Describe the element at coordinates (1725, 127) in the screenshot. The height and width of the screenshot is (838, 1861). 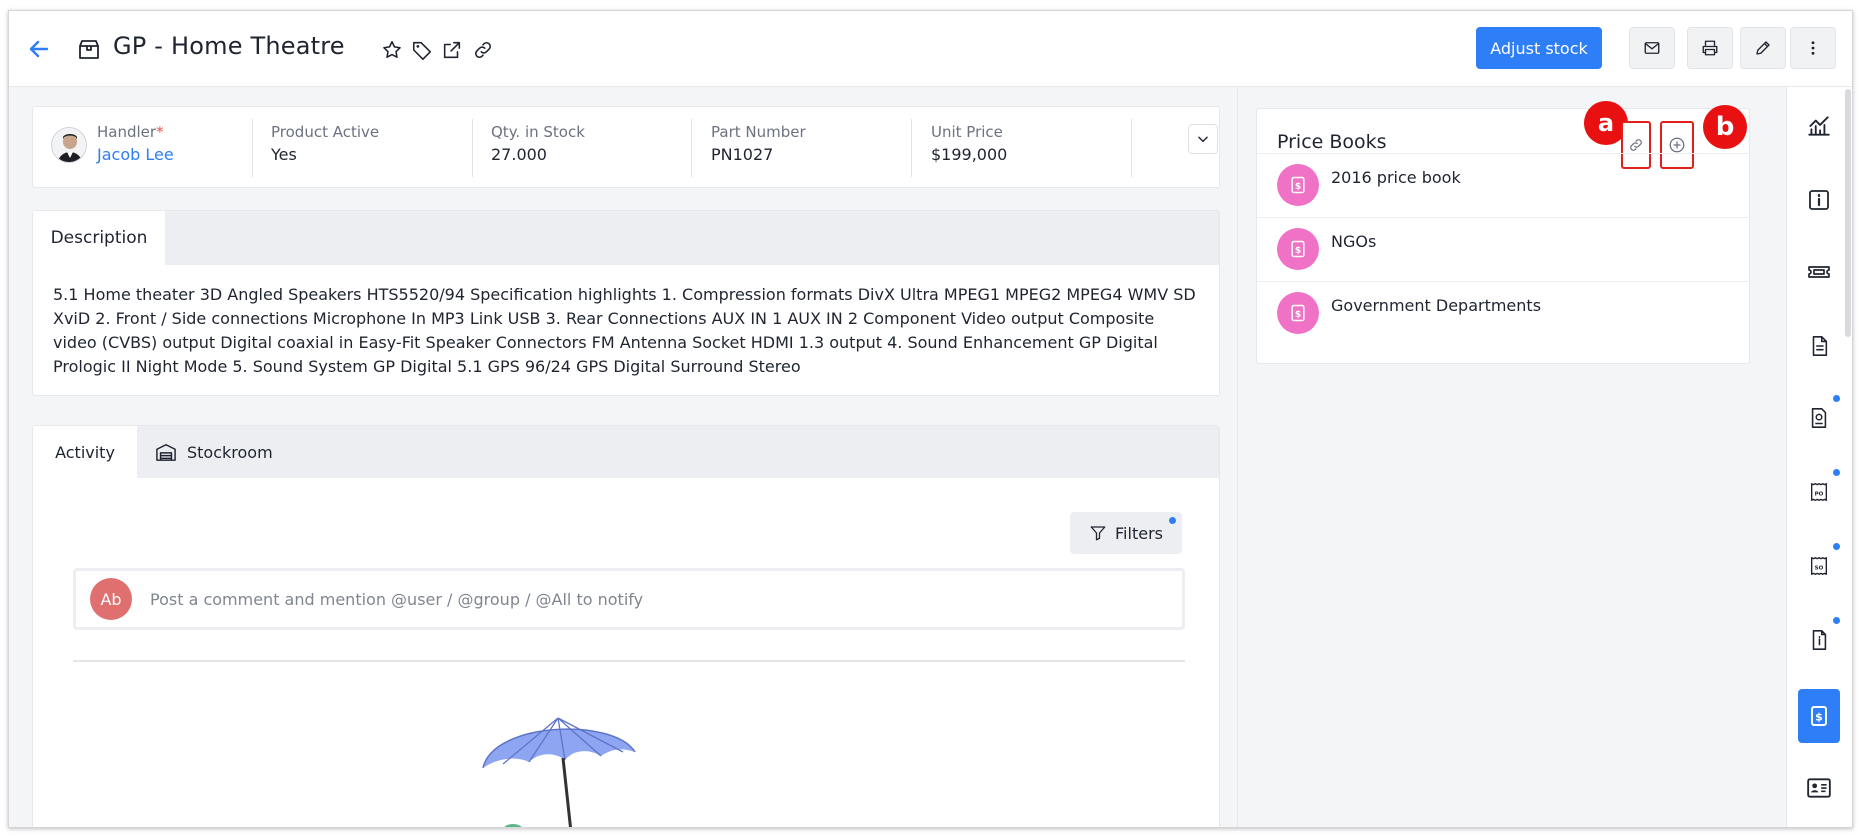
I see `annotation-marker-b: b` at that location.